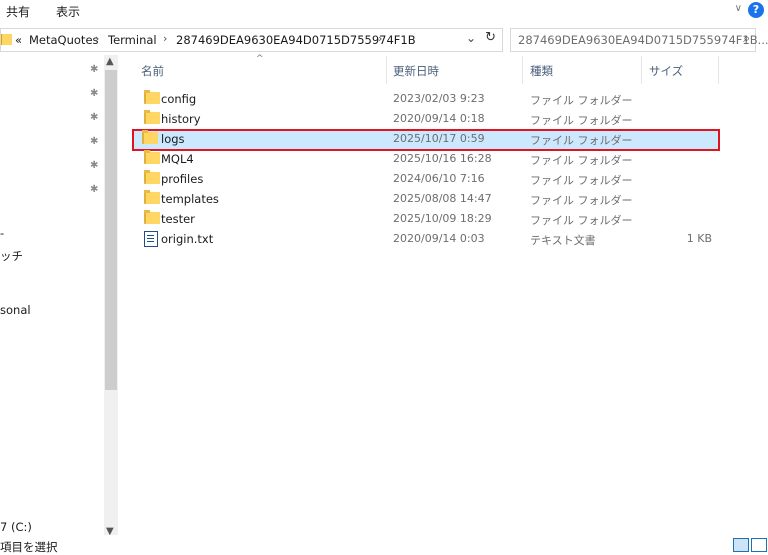 The height and width of the screenshot is (555, 768). I want to click on column-header-date: 更新日時, so click(416, 71).